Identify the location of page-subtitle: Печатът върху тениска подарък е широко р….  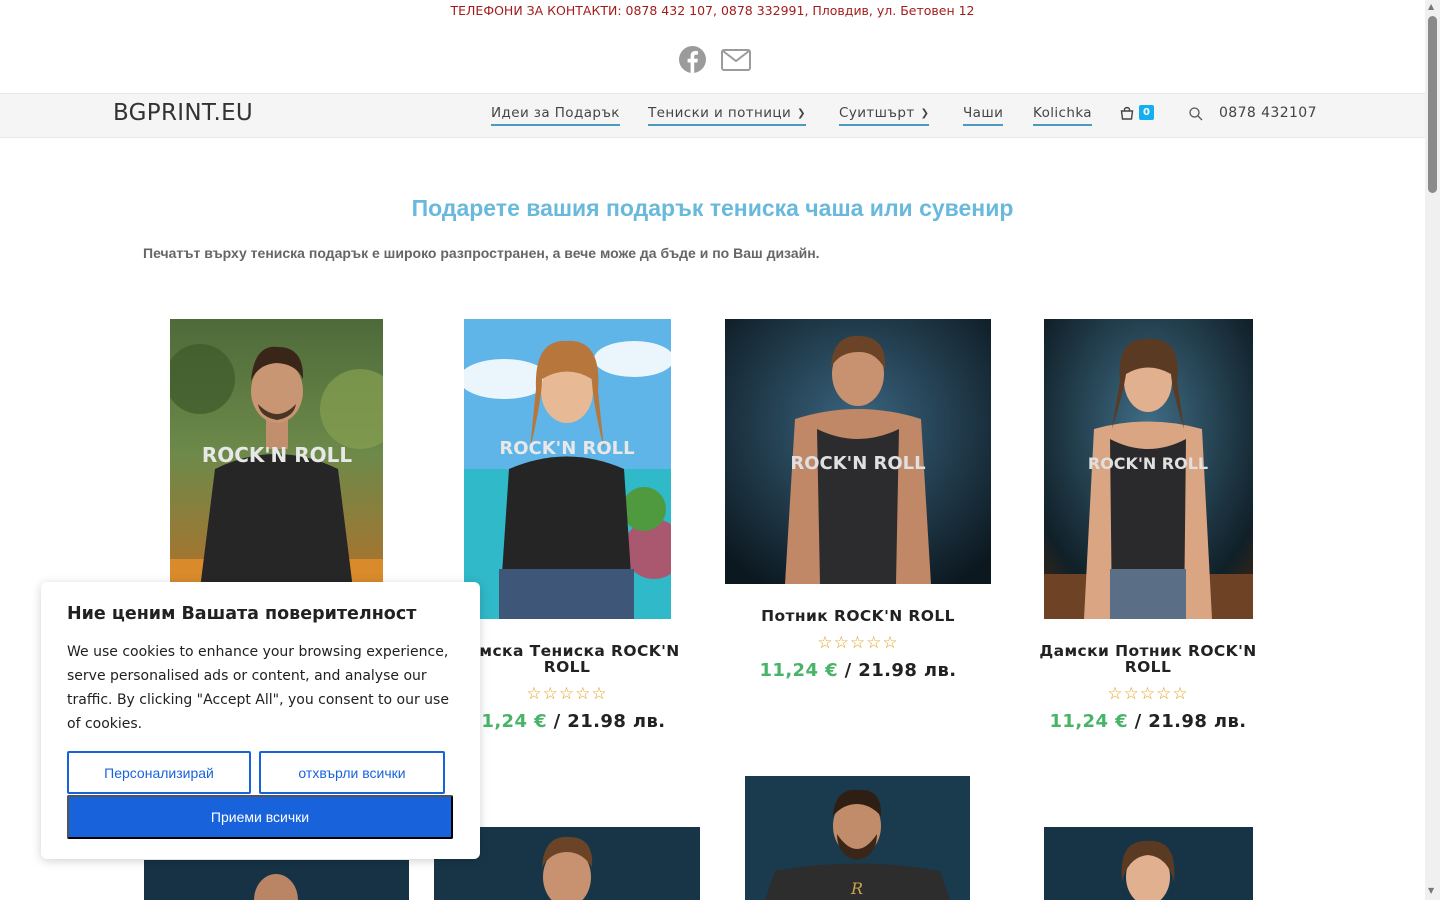
(481, 253).